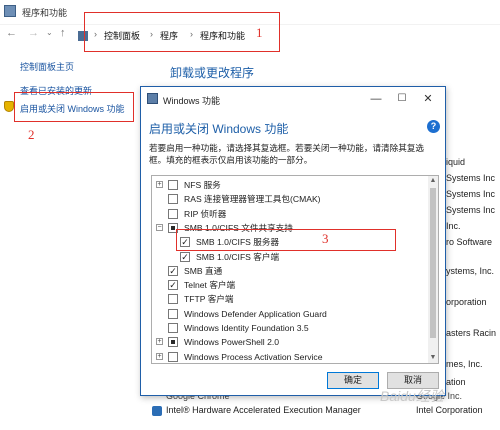 Image resolution: width=500 pixels, height=430 pixels. What do you see at coordinates (353, 380) in the screenshot?
I see `ok-button: 确定` at bounding box center [353, 380].